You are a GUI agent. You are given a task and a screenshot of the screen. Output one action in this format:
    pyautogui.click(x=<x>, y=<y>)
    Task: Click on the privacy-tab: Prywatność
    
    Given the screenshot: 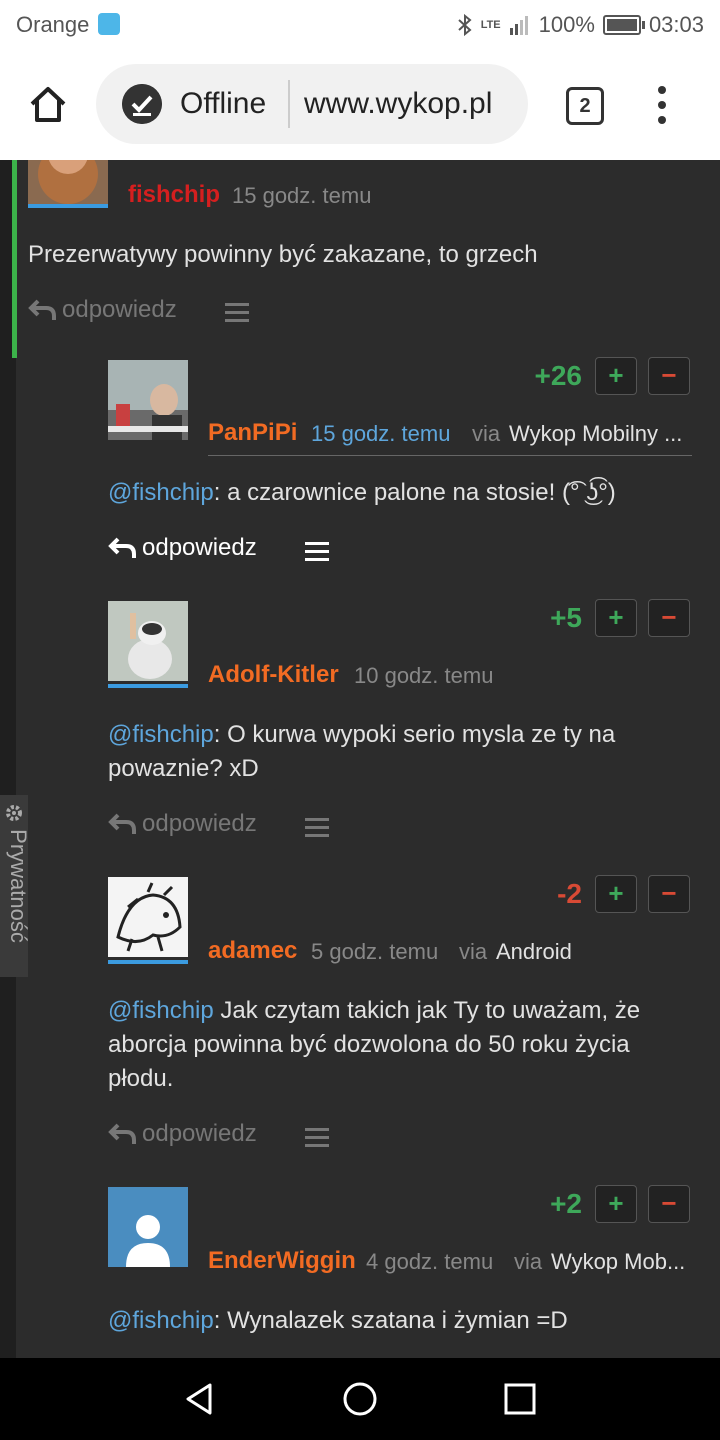 What is the action you would take?
    pyautogui.click(x=15, y=886)
    